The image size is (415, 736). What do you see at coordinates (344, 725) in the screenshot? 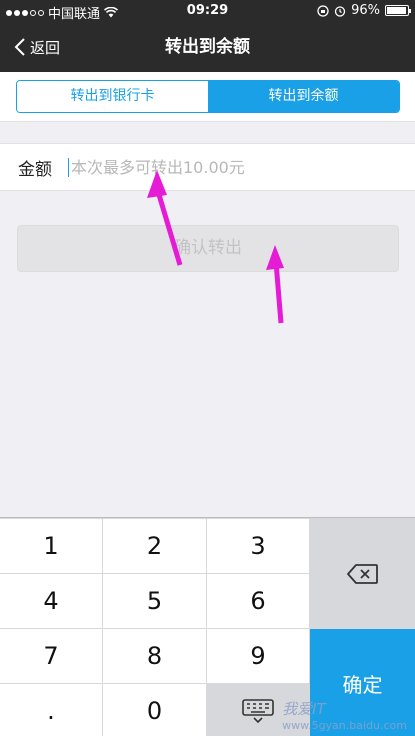
I see `watermark-line2: www.5gyan.baidu.com` at bounding box center [344, 725].